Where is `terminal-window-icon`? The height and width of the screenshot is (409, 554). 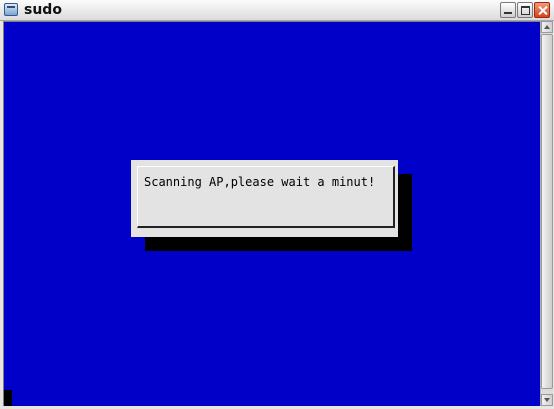 terminal-window-icon is located at coordinates (11, 9).